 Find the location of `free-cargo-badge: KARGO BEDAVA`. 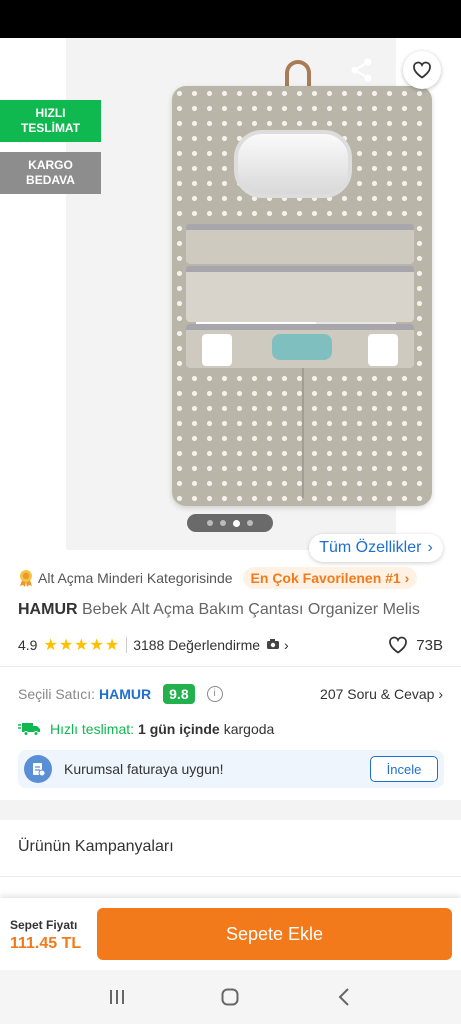

free-cargo-badge: KARGO BEDAVA is located at coordinates (50, 173).